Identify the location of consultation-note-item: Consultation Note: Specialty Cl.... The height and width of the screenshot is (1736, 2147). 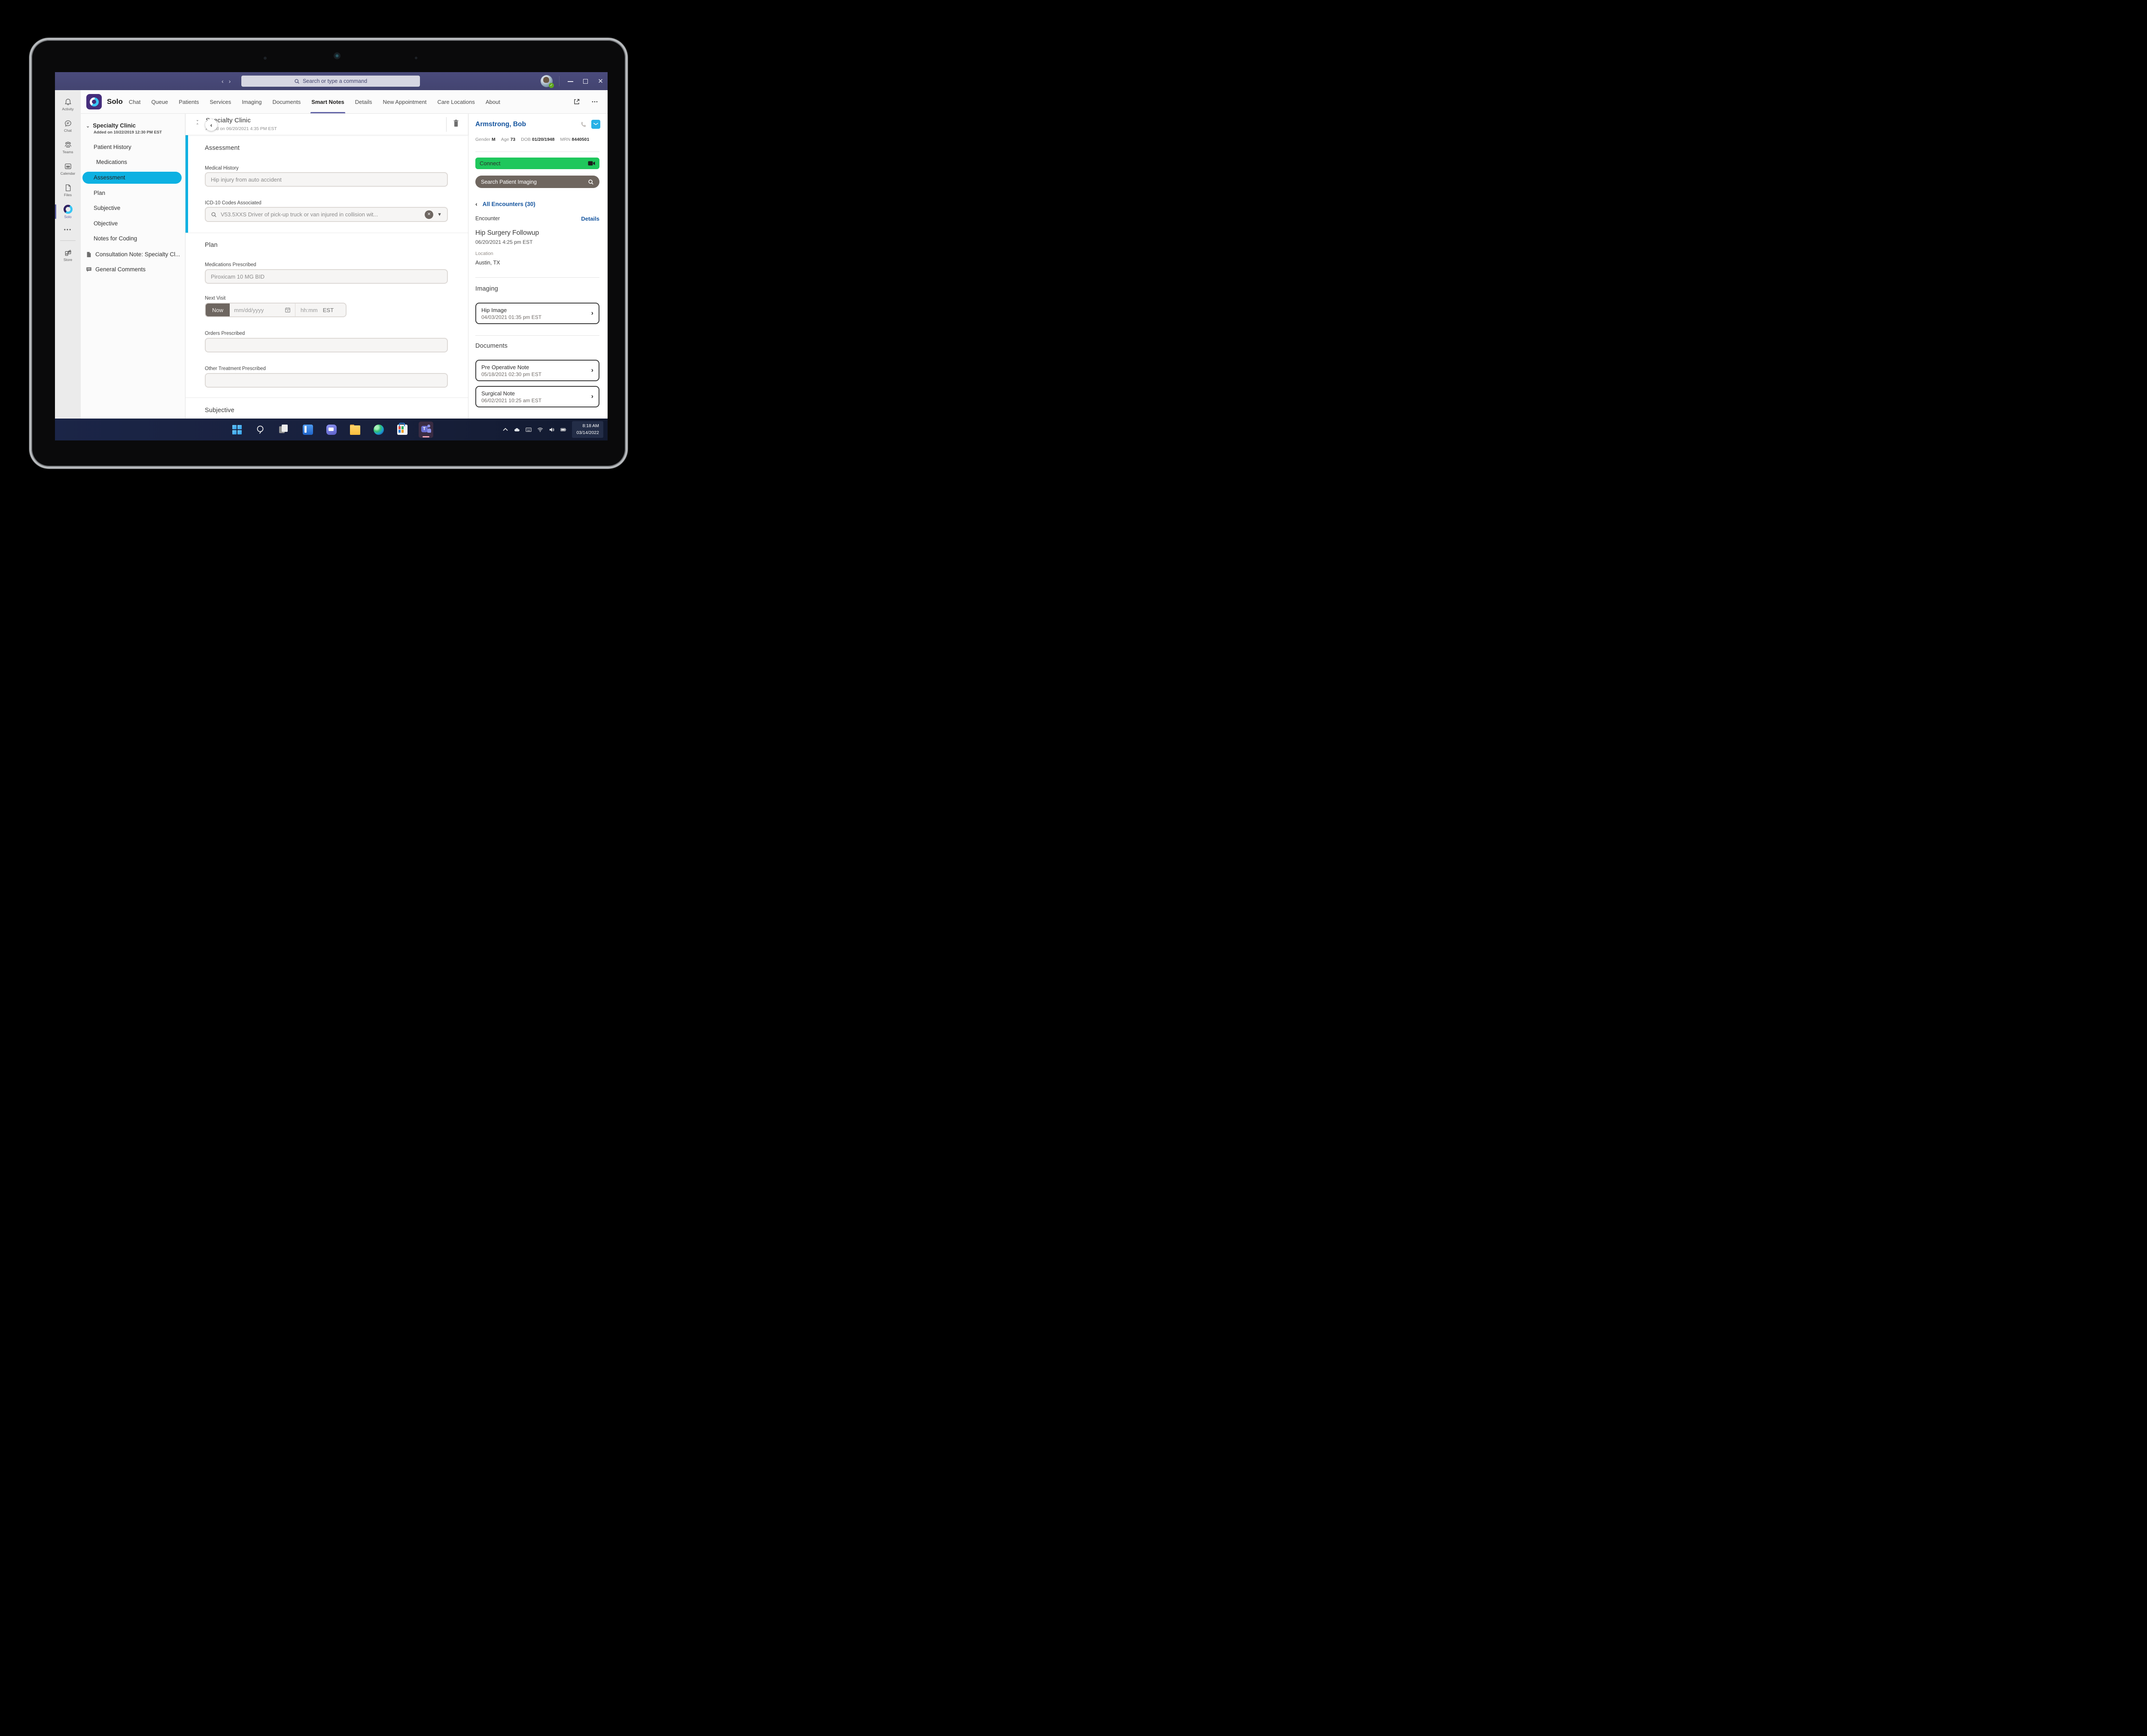
(135, 254).